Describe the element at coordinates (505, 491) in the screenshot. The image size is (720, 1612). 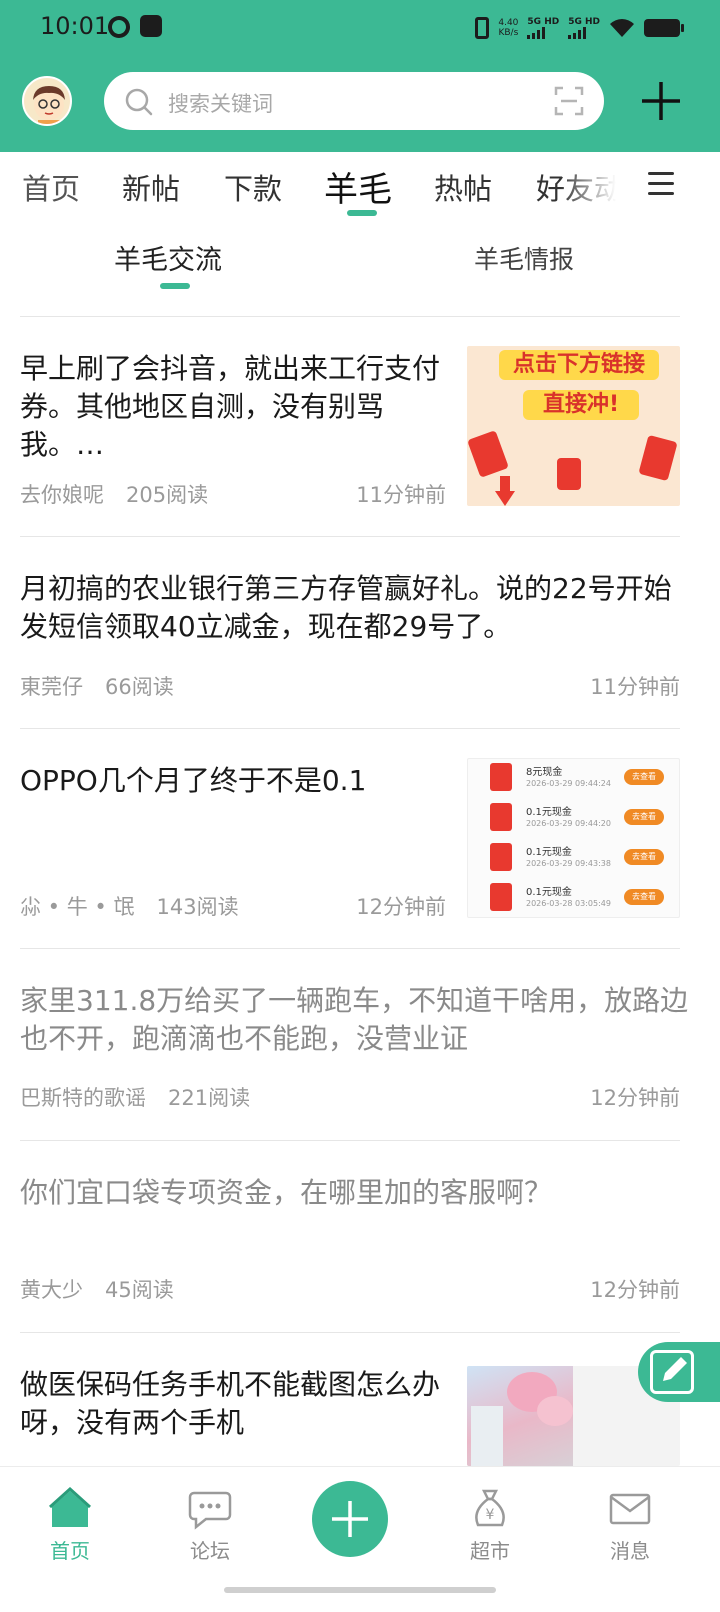
I see `down-arrow-icon` at that location.